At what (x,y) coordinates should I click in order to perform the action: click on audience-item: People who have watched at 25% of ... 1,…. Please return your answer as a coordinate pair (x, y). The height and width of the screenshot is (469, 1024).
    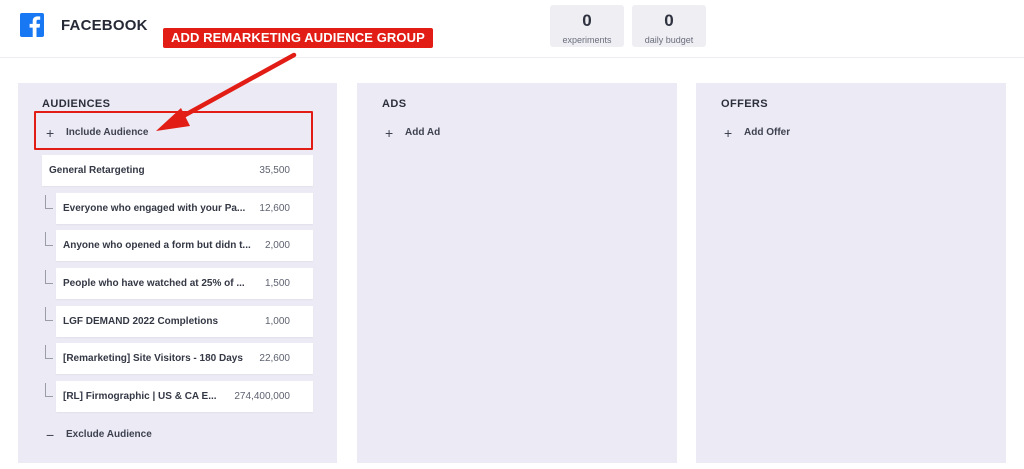
    Looking at the image, I should click on (184, 283).